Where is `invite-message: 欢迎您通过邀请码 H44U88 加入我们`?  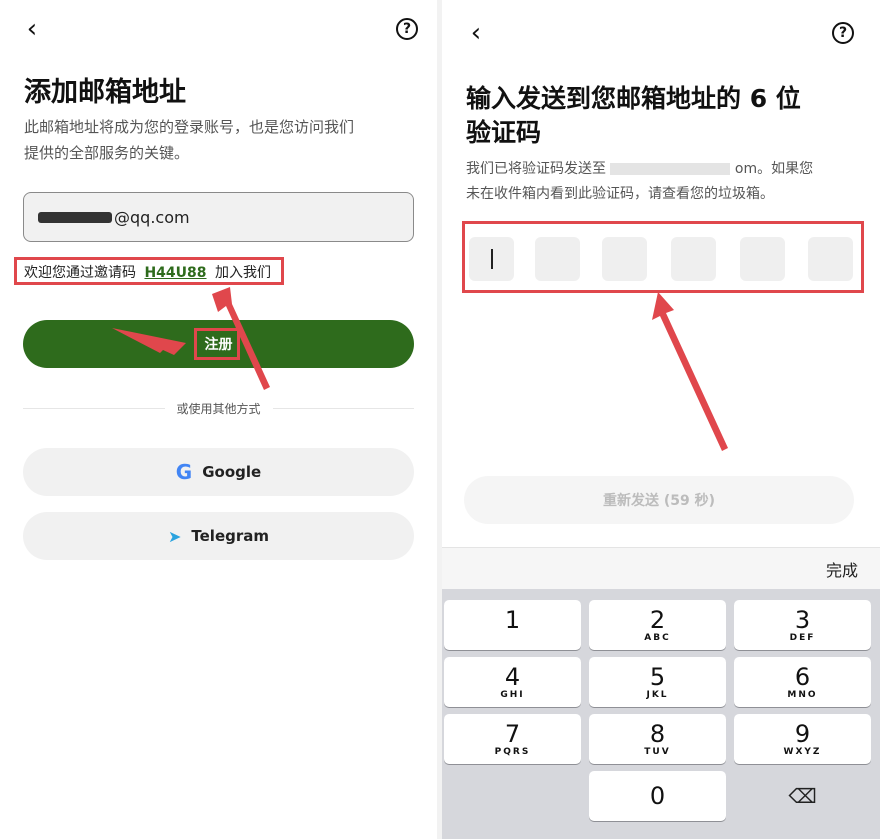 invite-message: 欢迎您通过邀请码 H44U88 加入我们 is located at coordinates (147, 273).